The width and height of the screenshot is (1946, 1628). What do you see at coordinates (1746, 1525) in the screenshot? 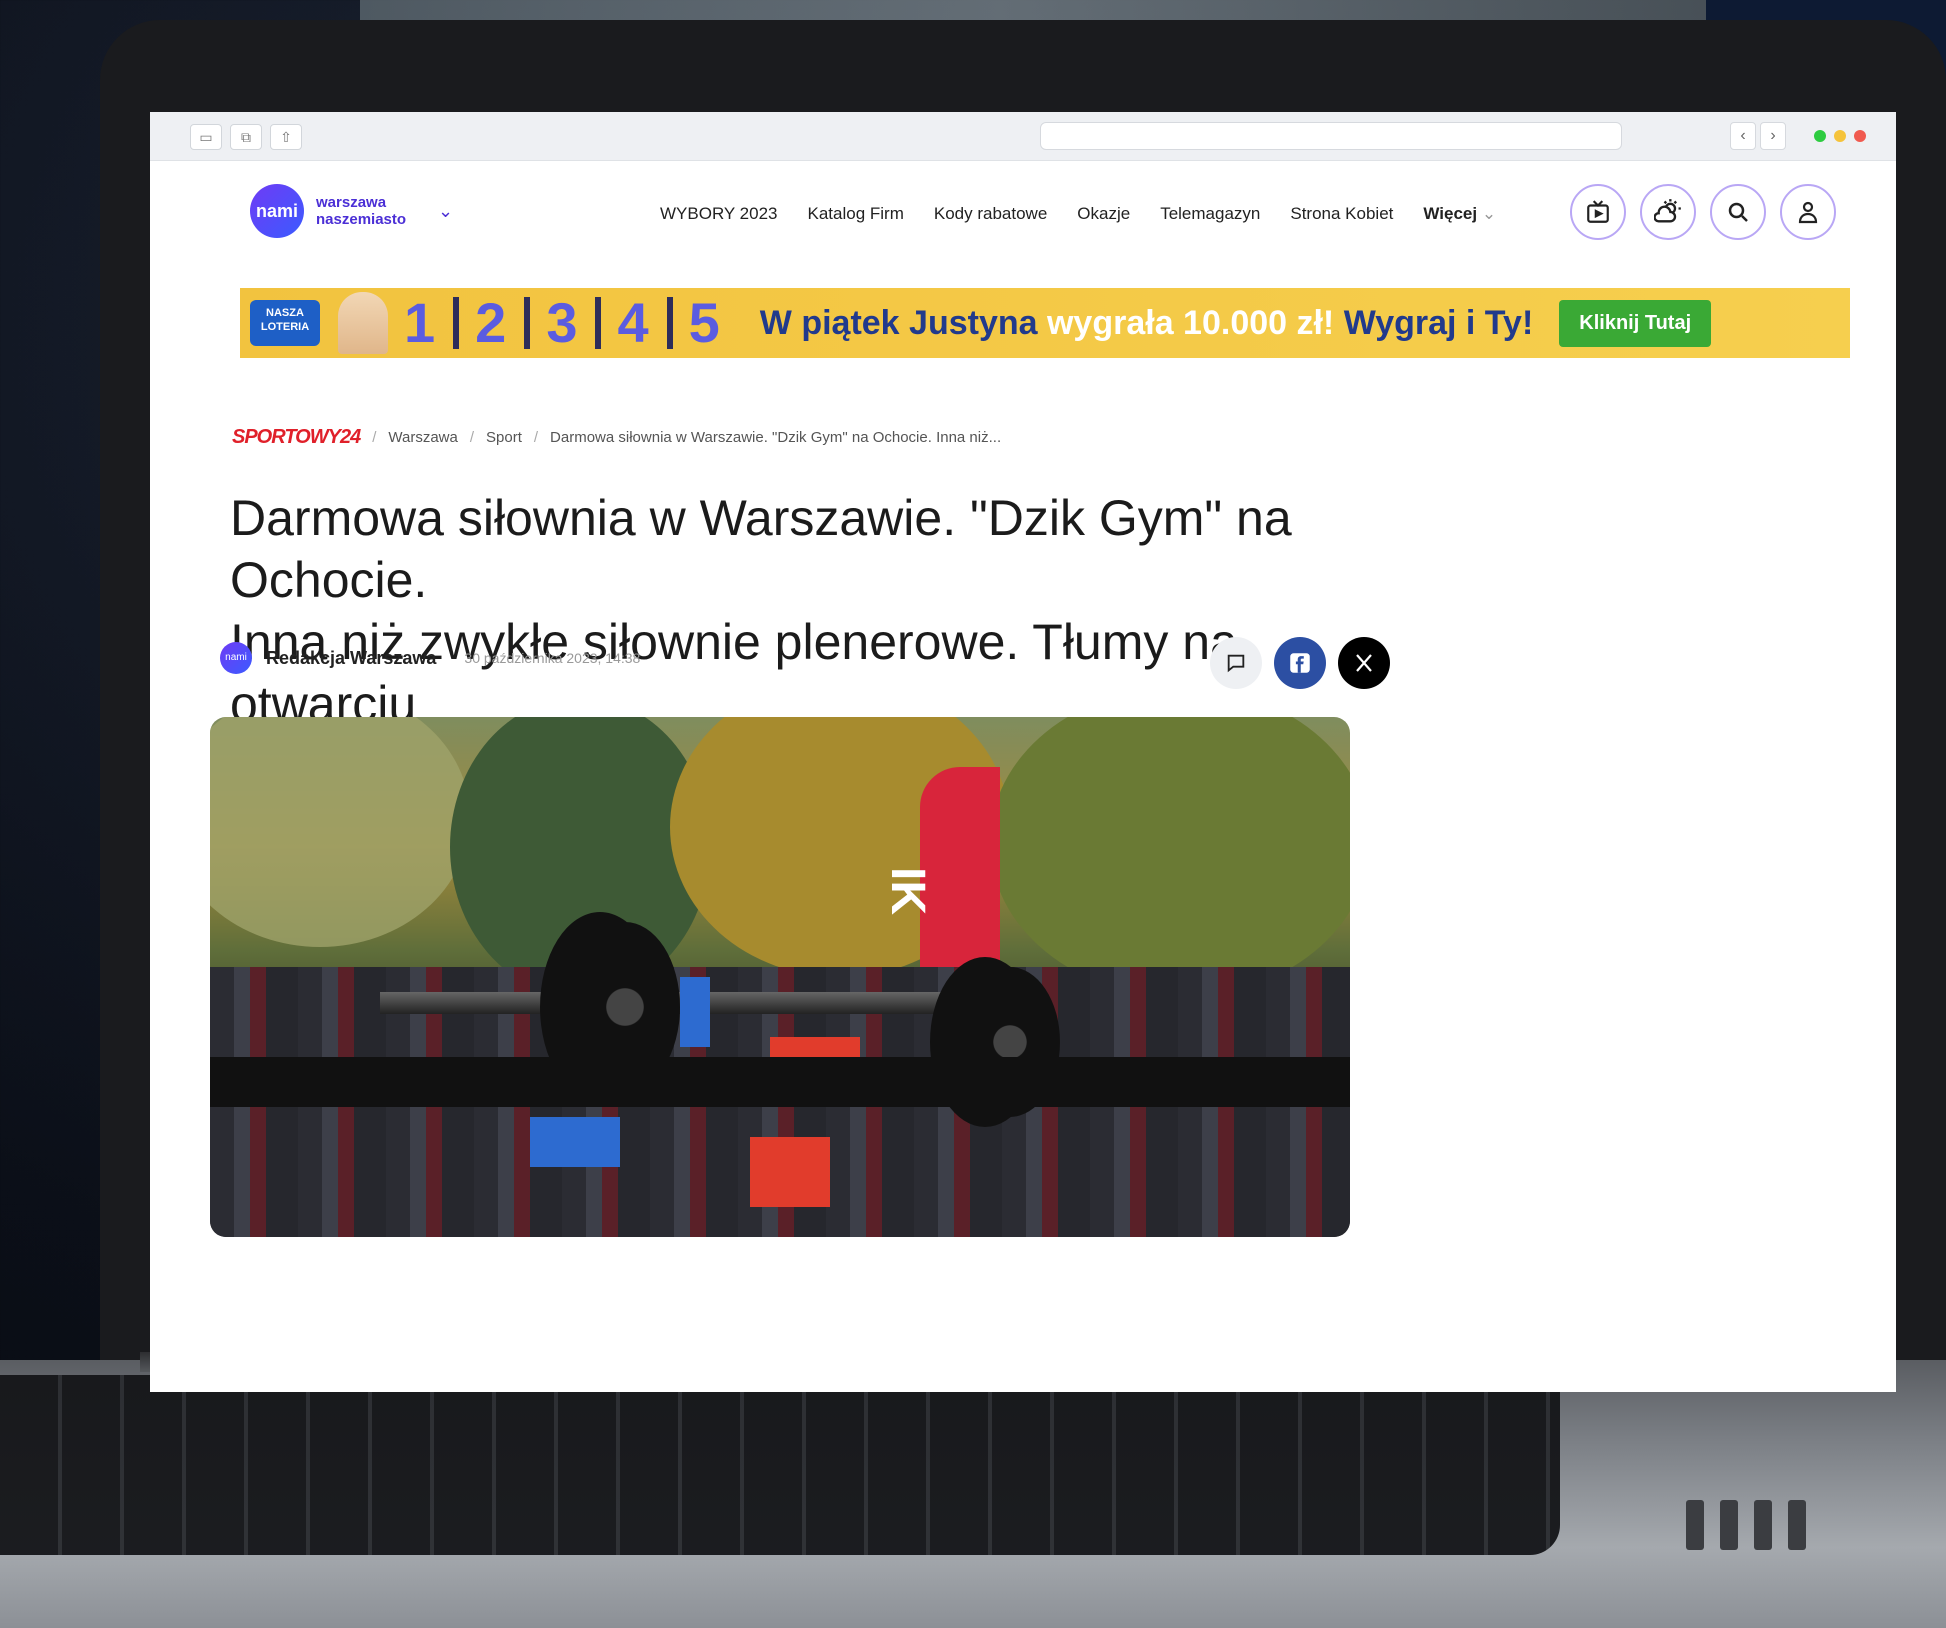
I see `laptop-ports` at bounding box center [1746, 1525].